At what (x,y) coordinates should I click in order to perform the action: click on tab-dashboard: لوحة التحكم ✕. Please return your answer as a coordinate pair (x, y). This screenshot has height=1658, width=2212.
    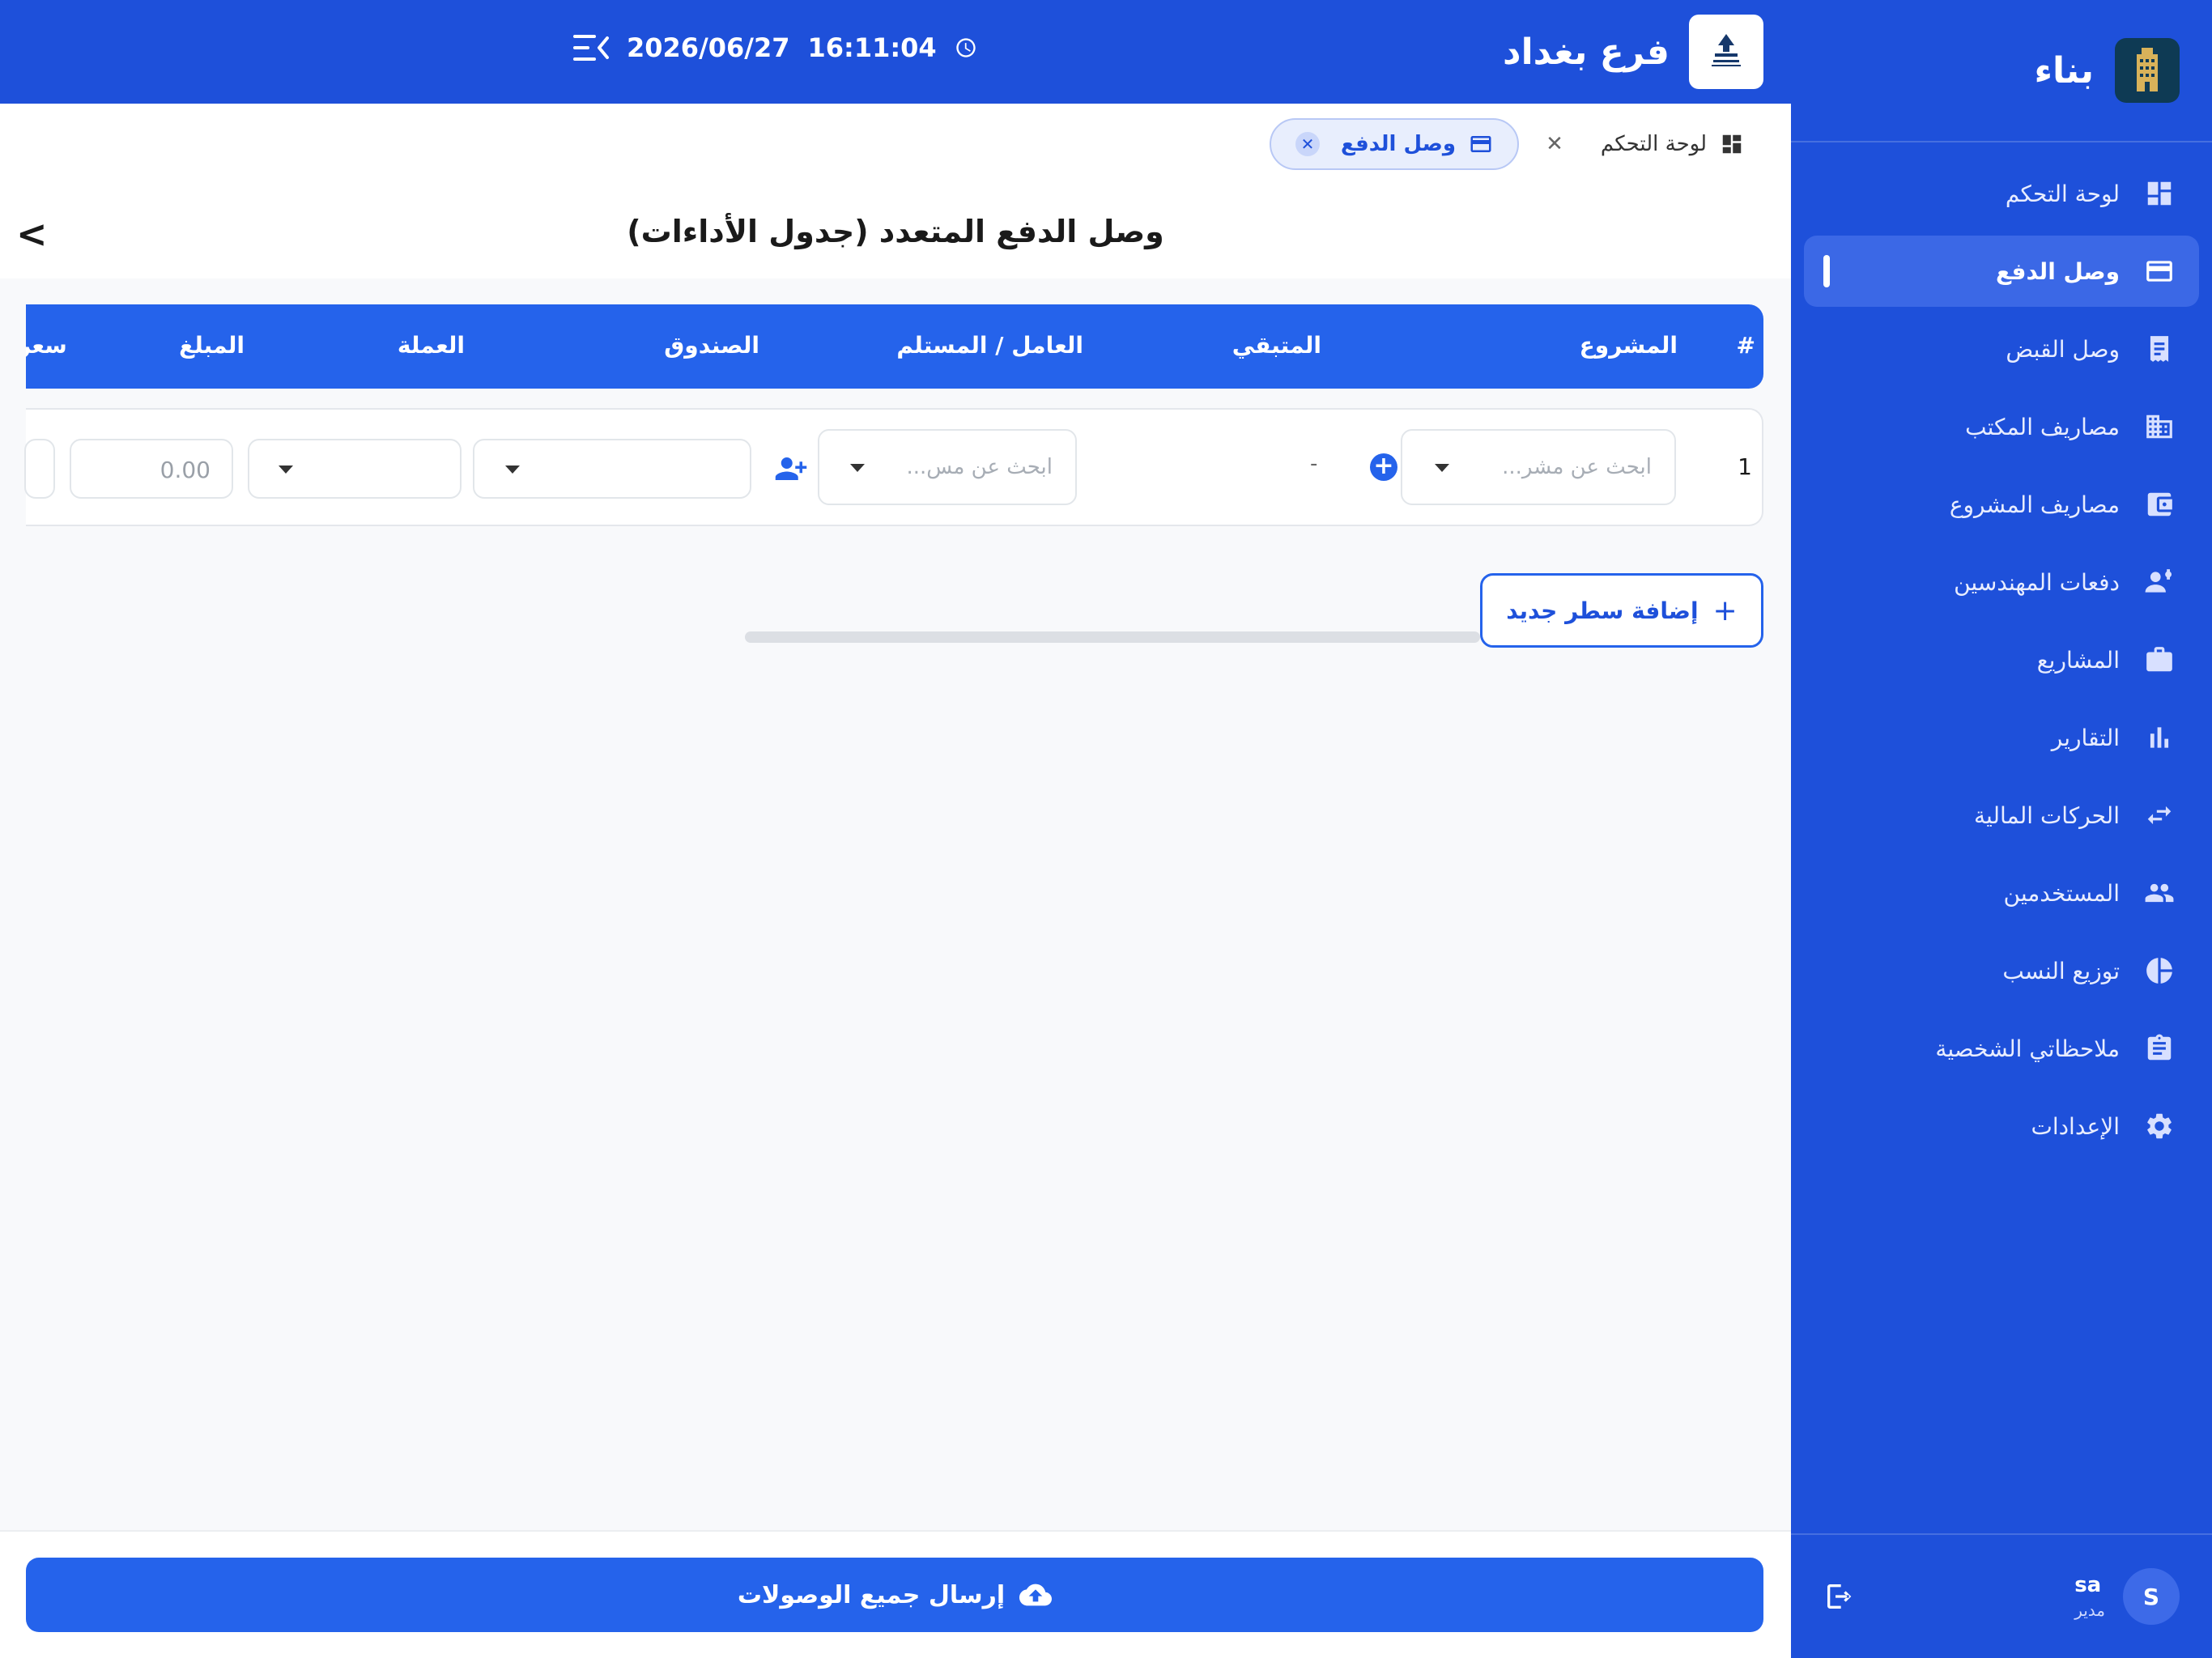
    Looking at the image, I should click on (1645, 144).